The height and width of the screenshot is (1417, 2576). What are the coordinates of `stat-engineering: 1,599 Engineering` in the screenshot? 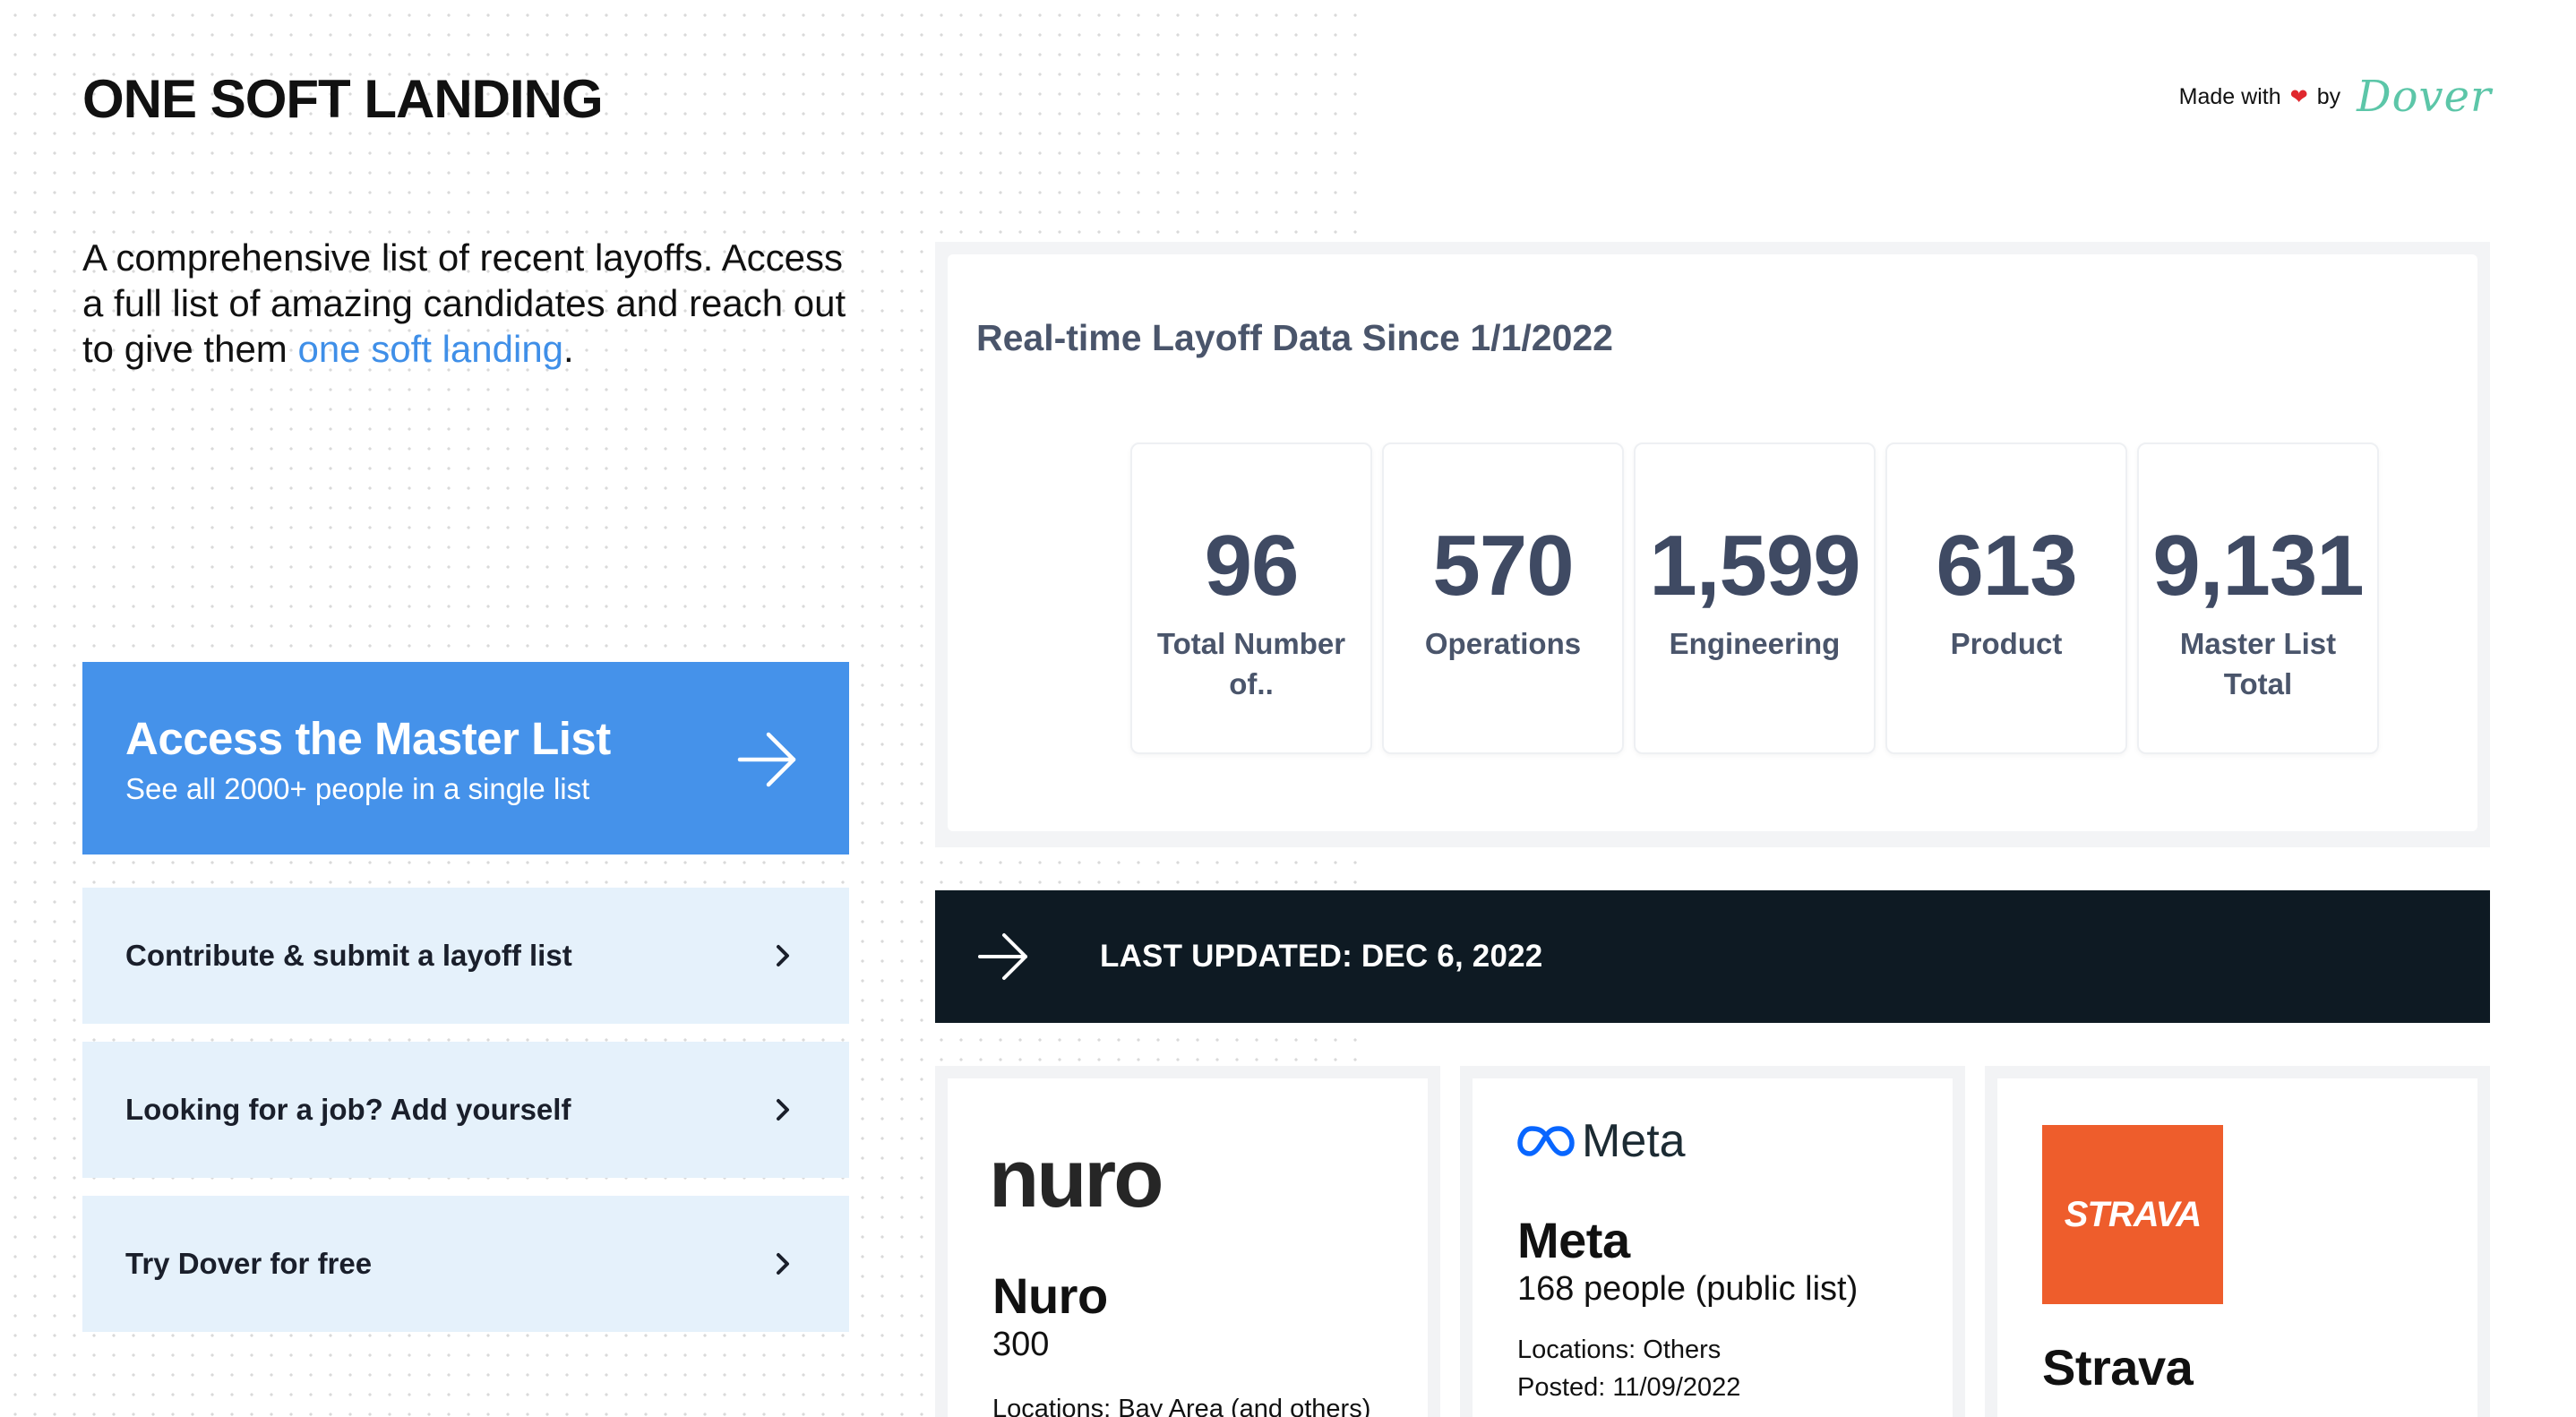 It's located at (1755, 598).